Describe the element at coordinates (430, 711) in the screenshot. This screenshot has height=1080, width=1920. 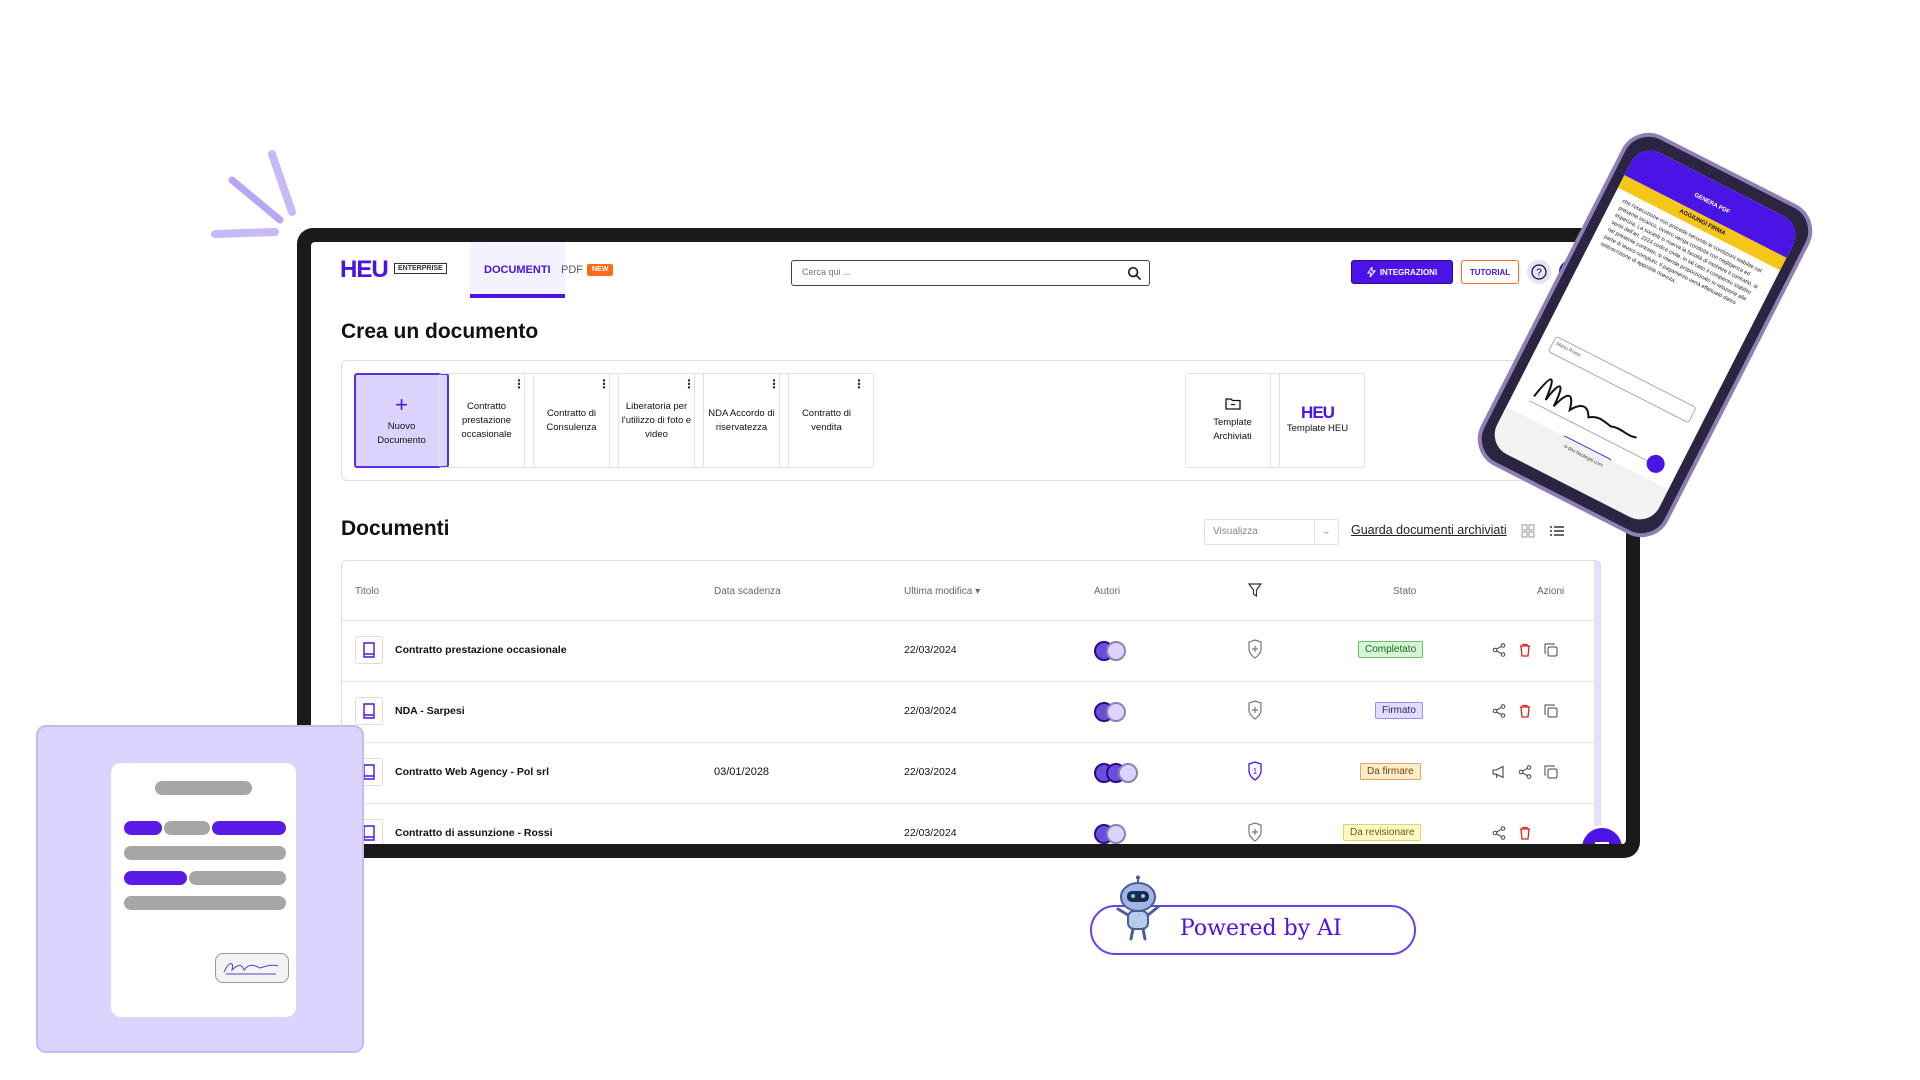
I see `document-title: NDA - Sarpesi` at that location.